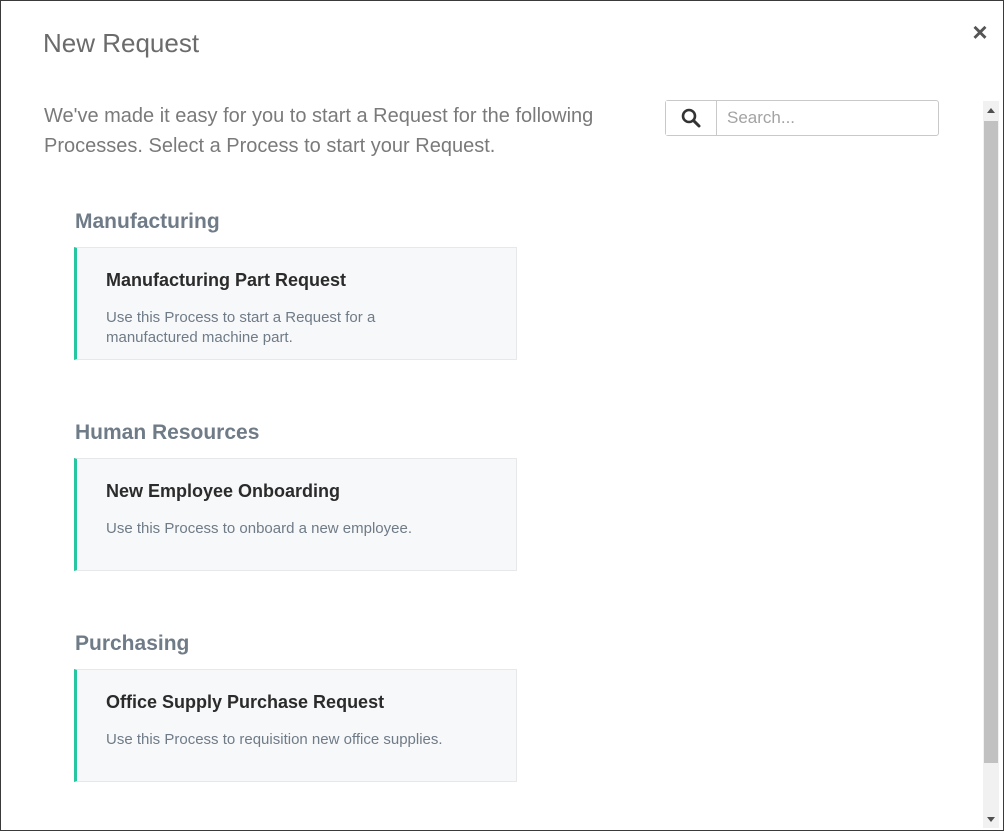 This screenshot has height=831, width=1004. I want to click on category-heading-human-resources: Human Resources, so click(167, 432).